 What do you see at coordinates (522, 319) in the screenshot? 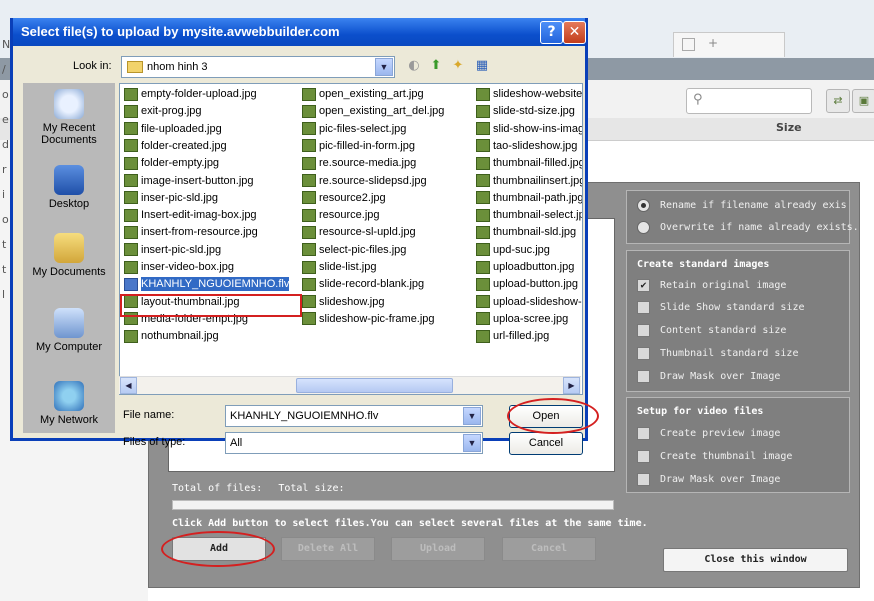
I see `file-item: uploa-scree.jpg` at bounding box center [522, 319].